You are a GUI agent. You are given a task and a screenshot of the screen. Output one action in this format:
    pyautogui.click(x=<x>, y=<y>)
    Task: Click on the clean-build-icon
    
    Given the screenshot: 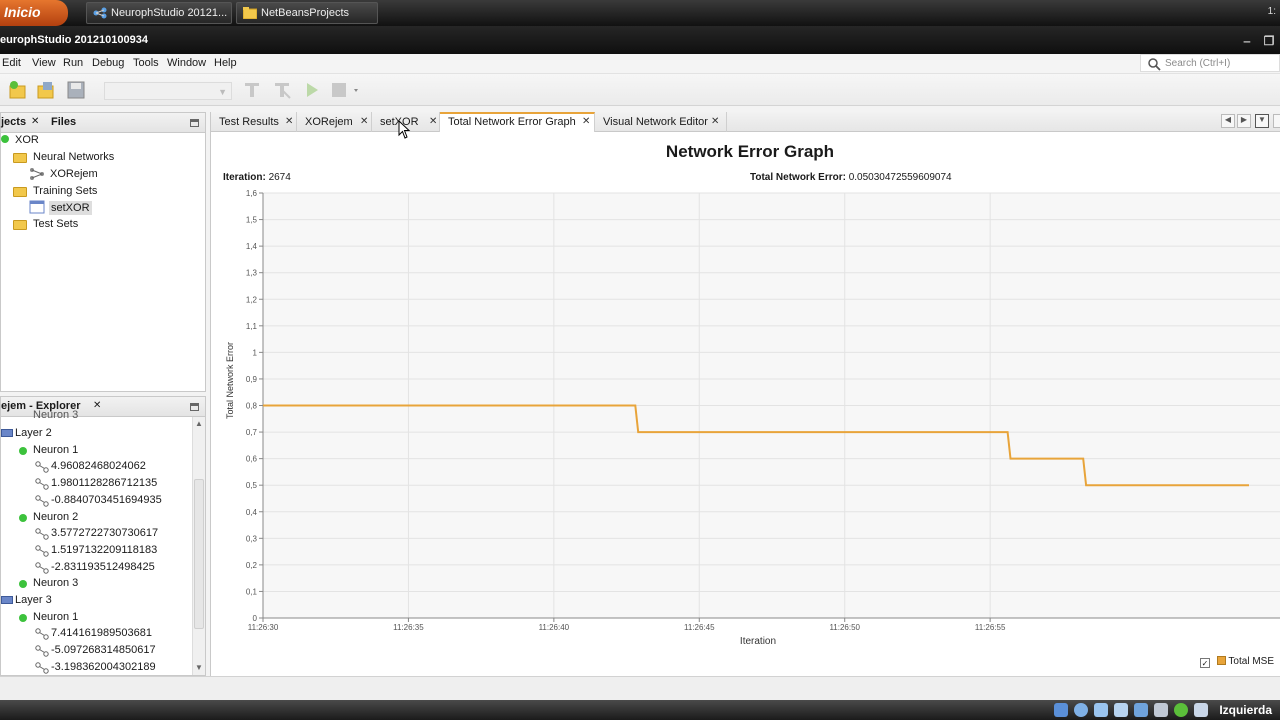 What is the action you would take?
    pyautogui.click(x=282, y=90)
    